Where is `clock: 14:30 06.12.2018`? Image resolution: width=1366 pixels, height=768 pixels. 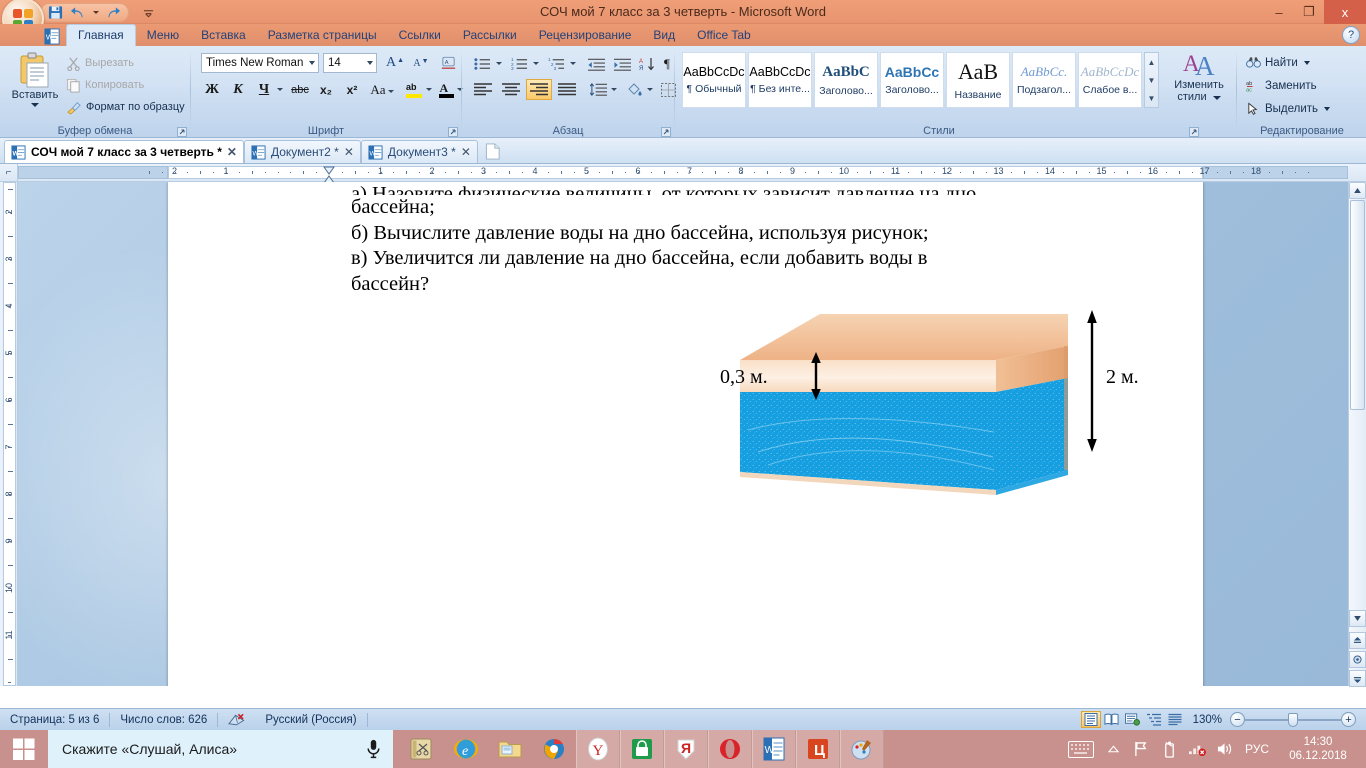 clock: 14:30 06.12.2018 is located at coordinates (1318, 749).